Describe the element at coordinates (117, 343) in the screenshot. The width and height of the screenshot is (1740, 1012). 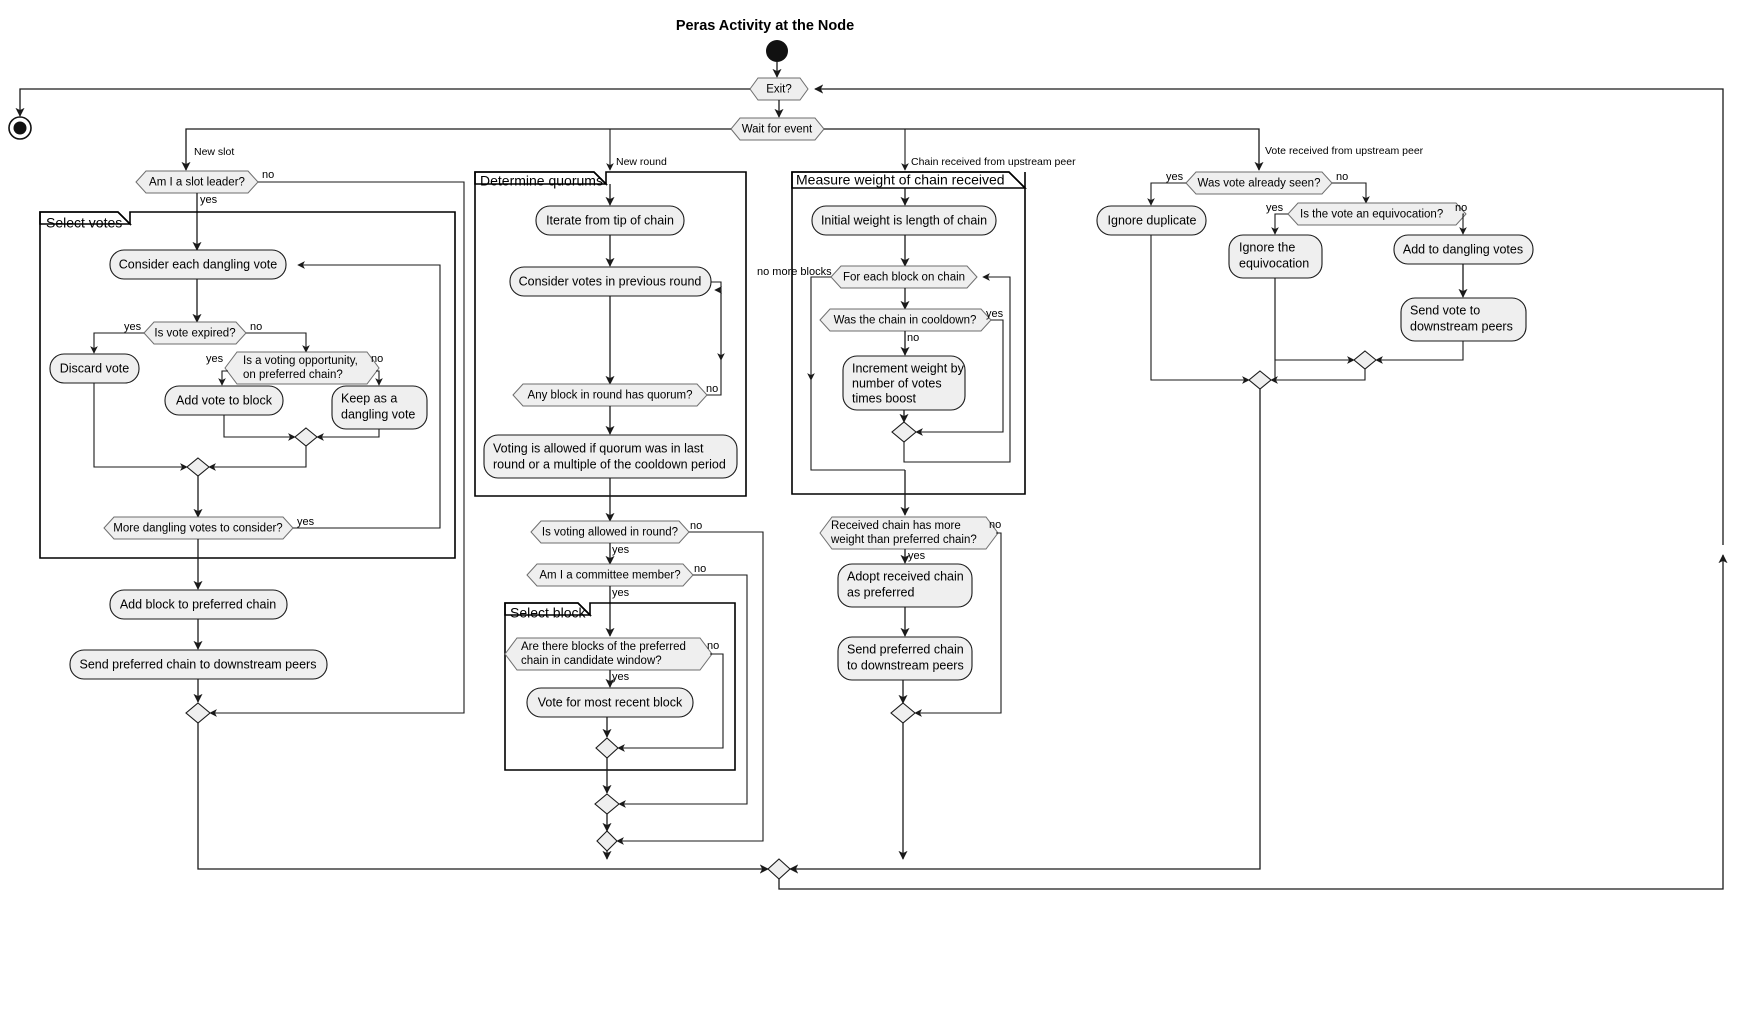
I see `edge-vote-expired-yes` at that location.